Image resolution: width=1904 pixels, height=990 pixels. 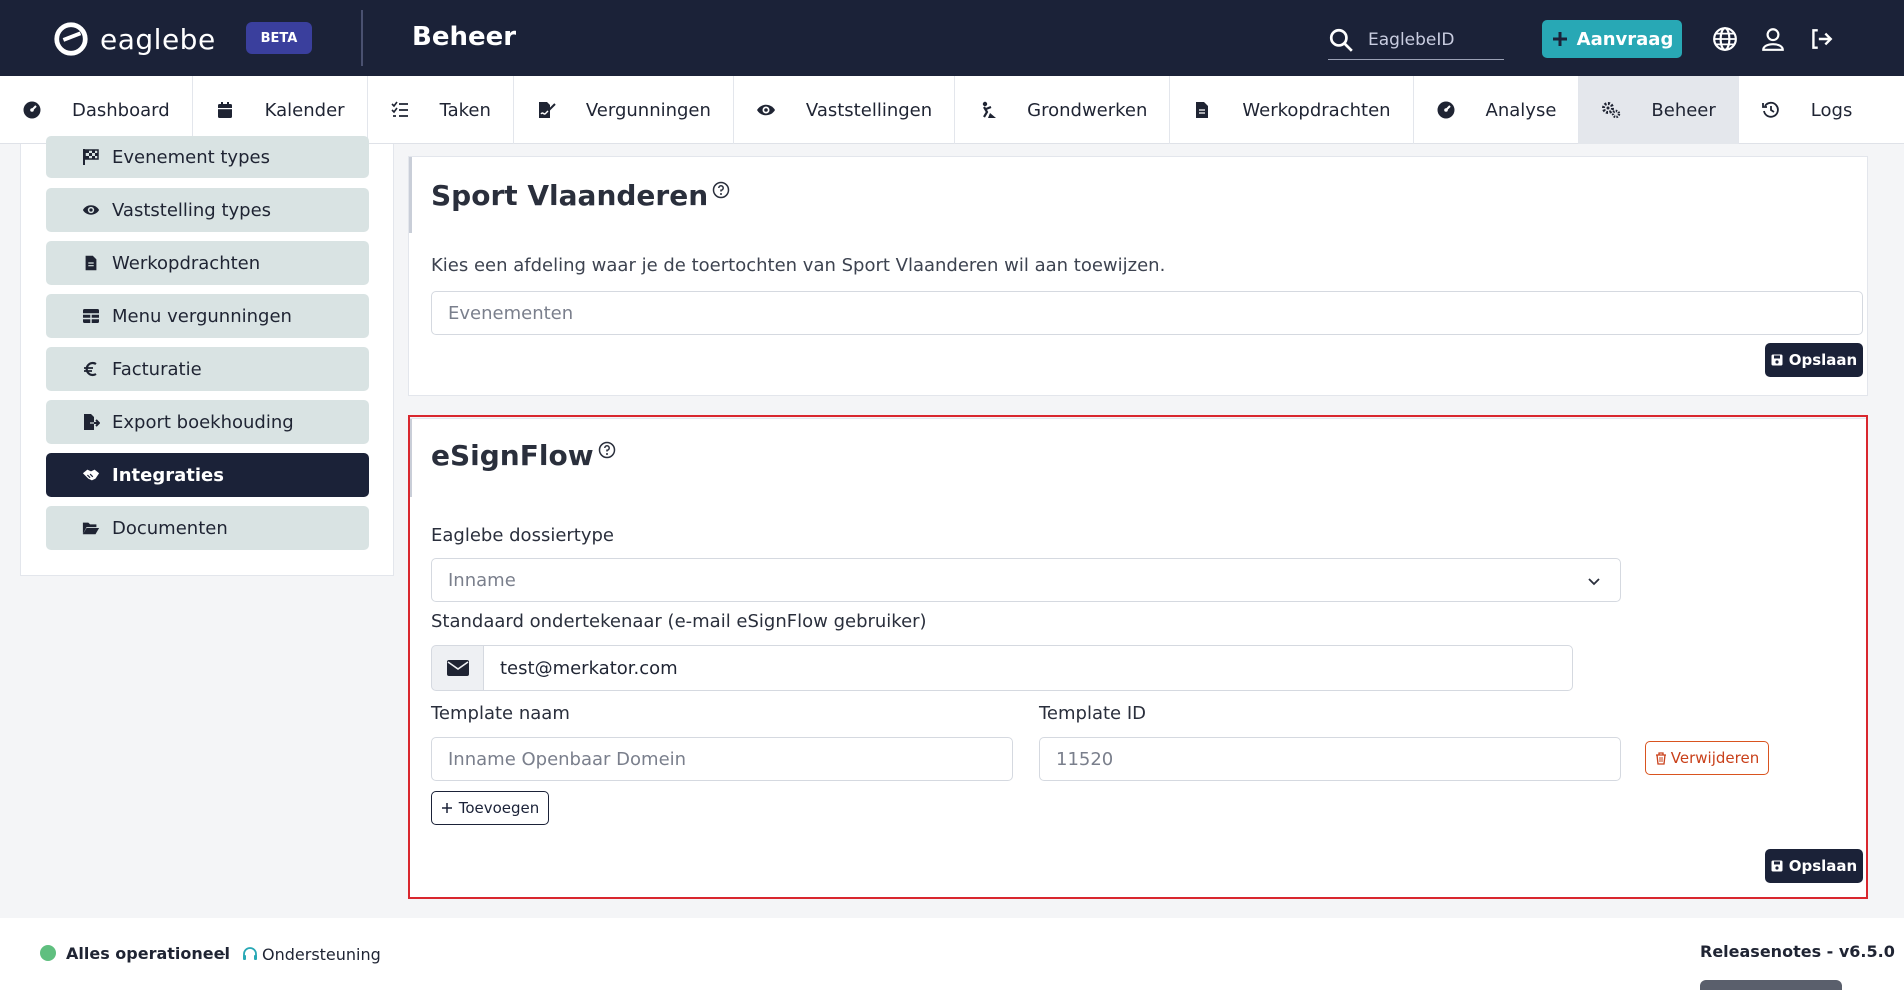 I want to click on file-signature-icon, so click(x=547, y=110).